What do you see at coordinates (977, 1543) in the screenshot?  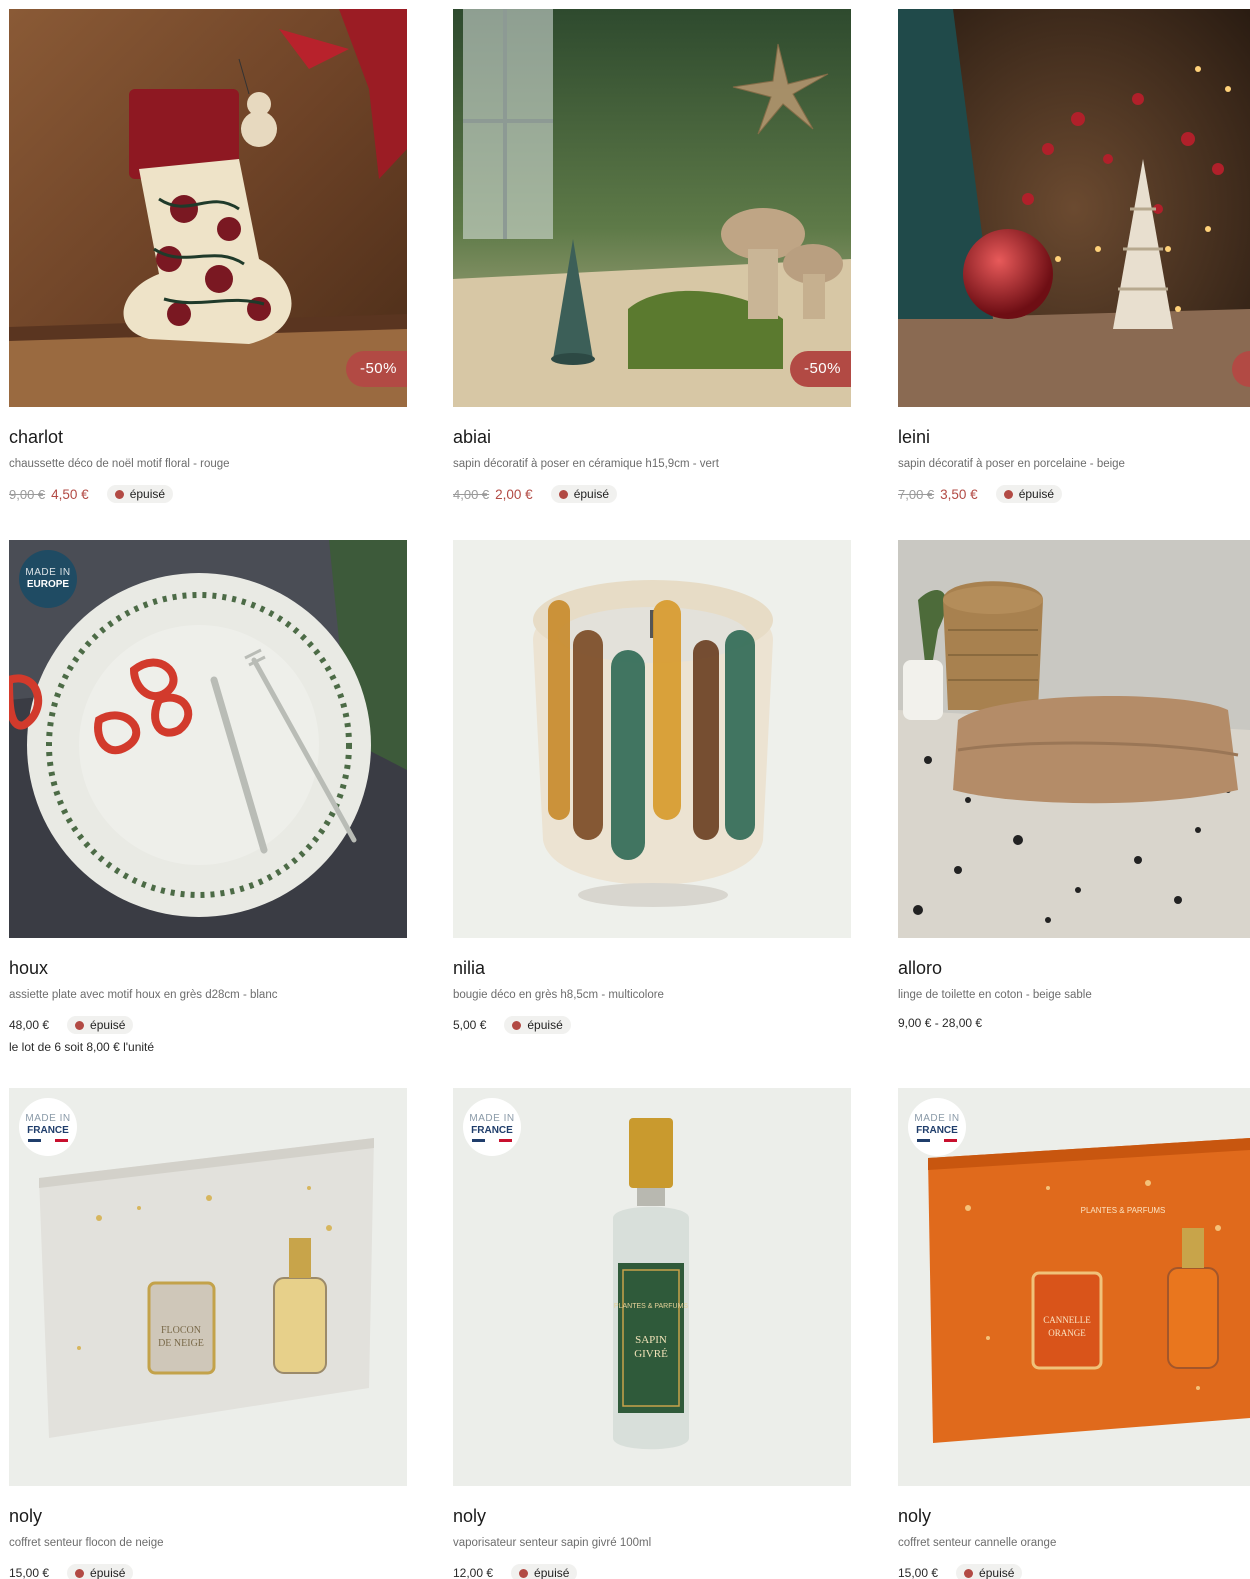 I see `product-description: coffret senteur cannelle orange` at bounding box center [977, 1543].